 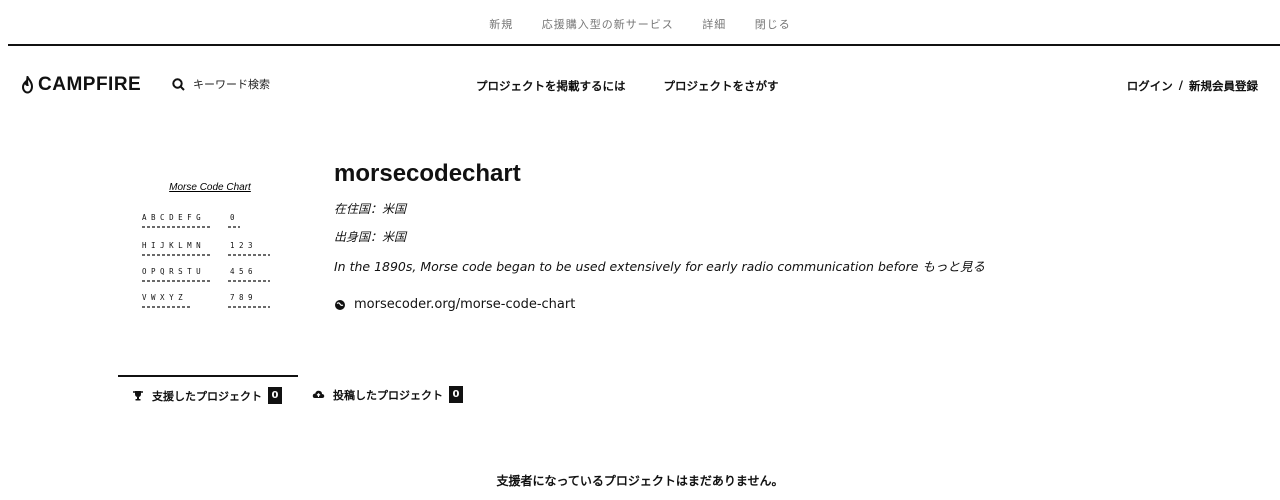 What do you see at coordinates (232, 217) in the screenshot?
I see `morse-numbers-row: 0` at bounding box center [232, 217].